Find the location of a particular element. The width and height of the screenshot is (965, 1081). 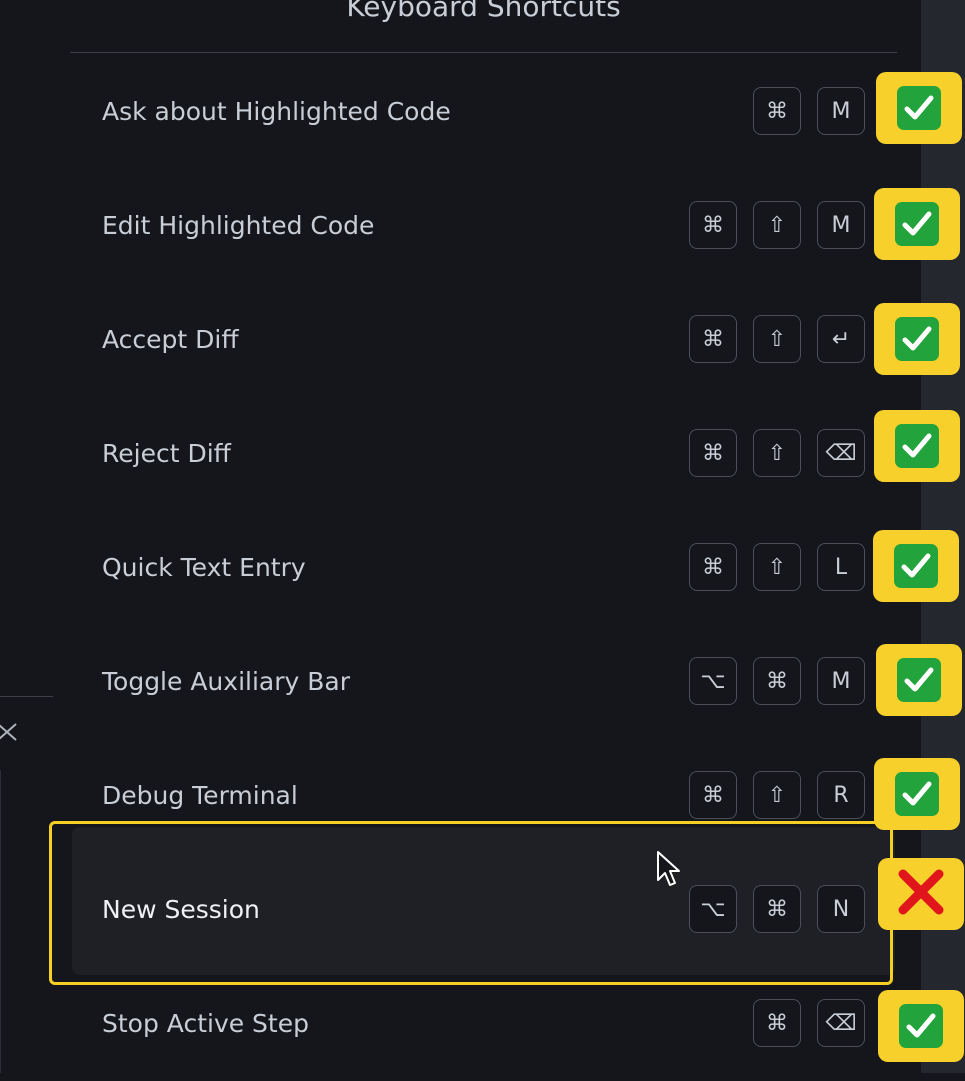

title-divider is located at coordinates (483, 52).